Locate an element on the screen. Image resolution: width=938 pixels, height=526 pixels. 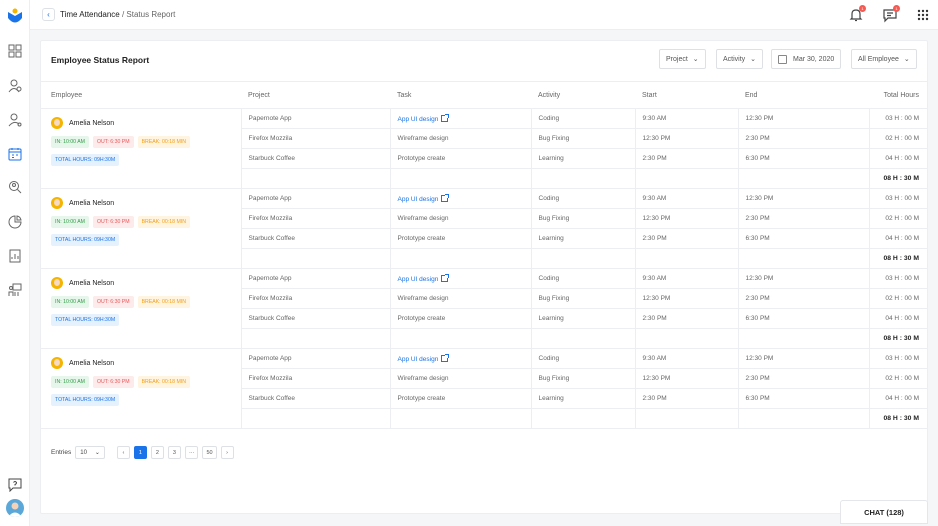
page-button-2: 2 is located at coordinates (157, 452).